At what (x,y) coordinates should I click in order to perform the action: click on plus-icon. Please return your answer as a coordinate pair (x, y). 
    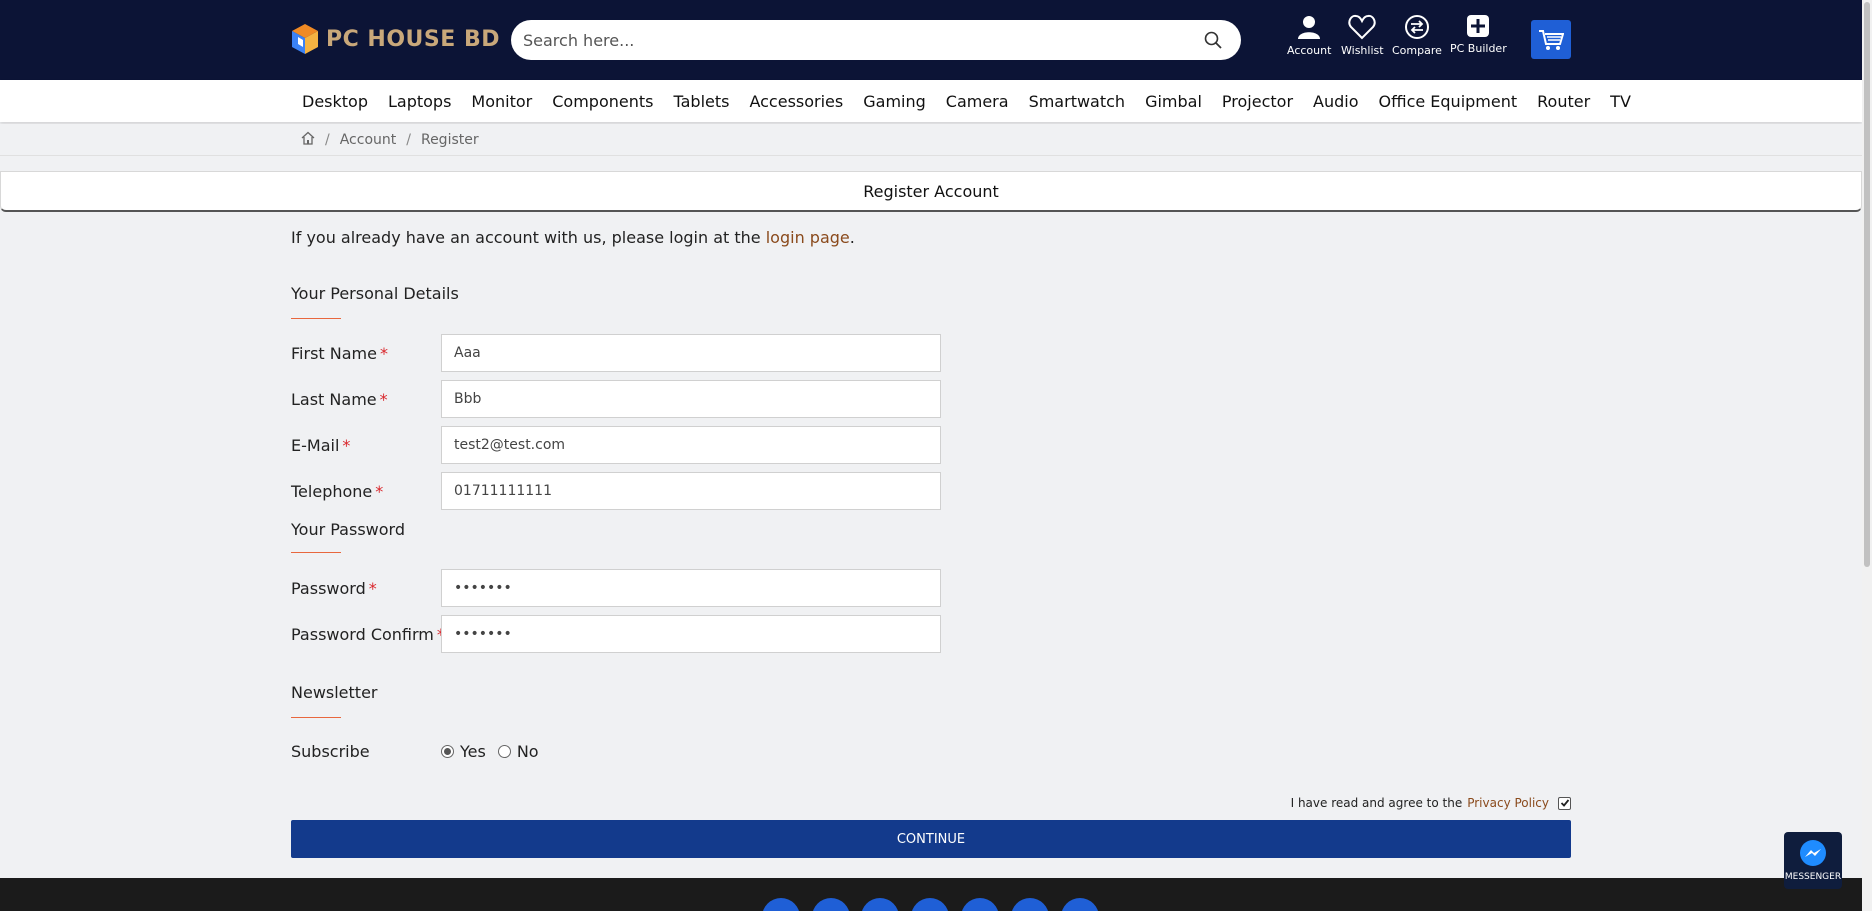
    Looking at the image, I should click on (1478, 26).